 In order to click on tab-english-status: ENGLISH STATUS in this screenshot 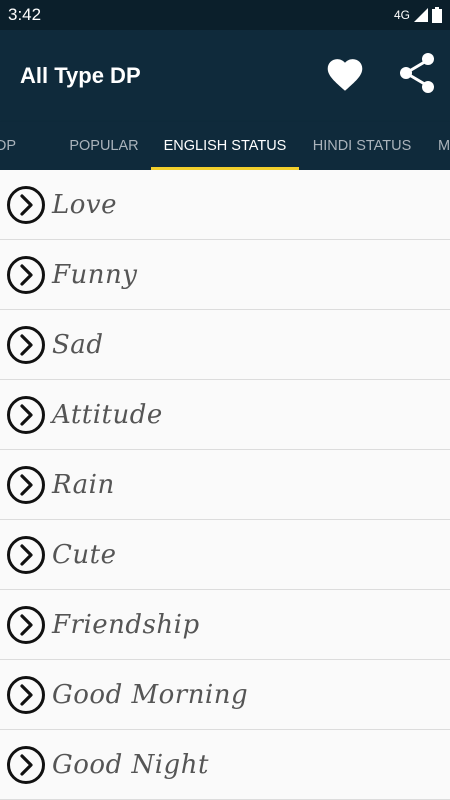, I will do `click(225, 146)`.